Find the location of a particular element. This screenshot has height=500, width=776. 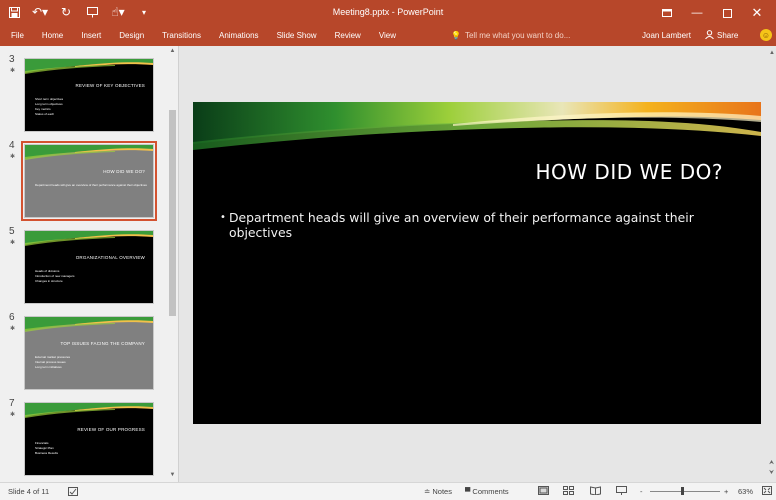

tab-review: Review is located at coordinates (348, 35).